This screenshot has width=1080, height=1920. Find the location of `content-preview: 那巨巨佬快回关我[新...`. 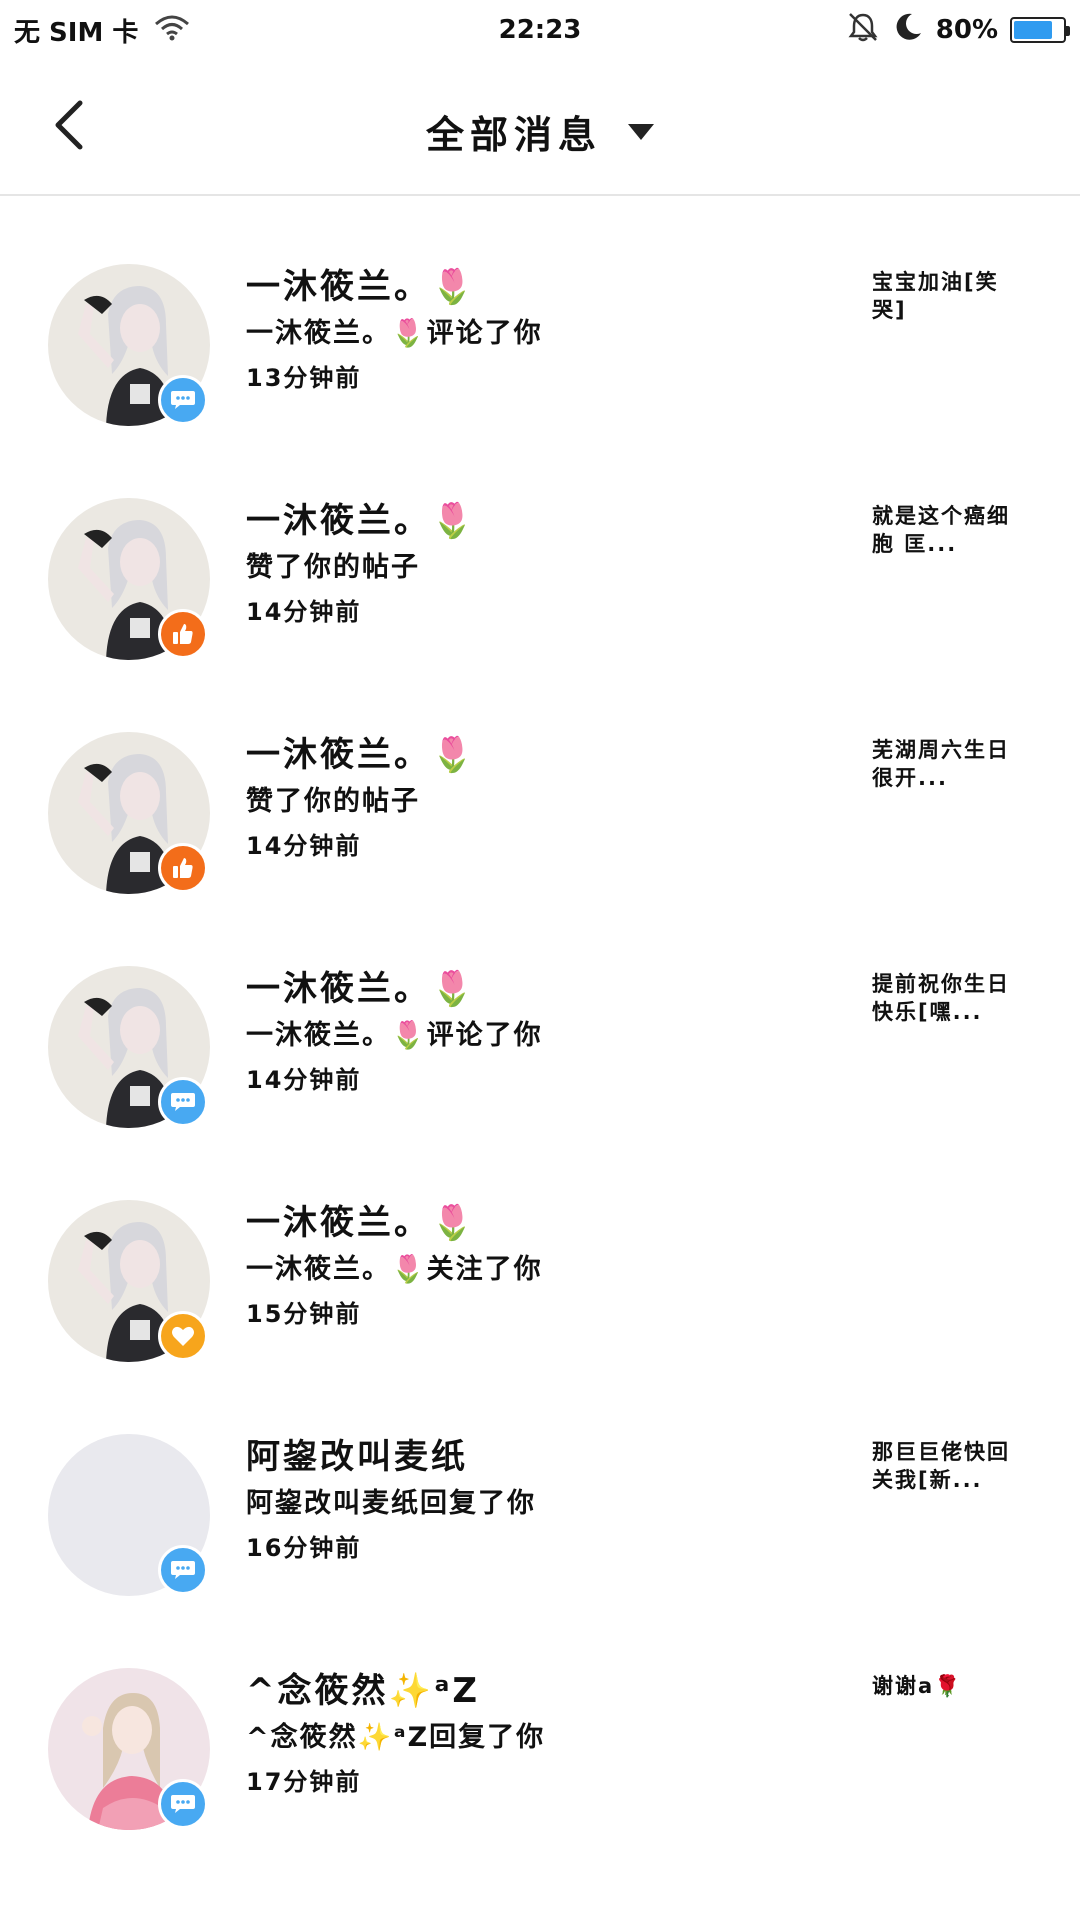

content-preview: 那巨巨佬快回关我[新... is located at coordinates (952, 1466).